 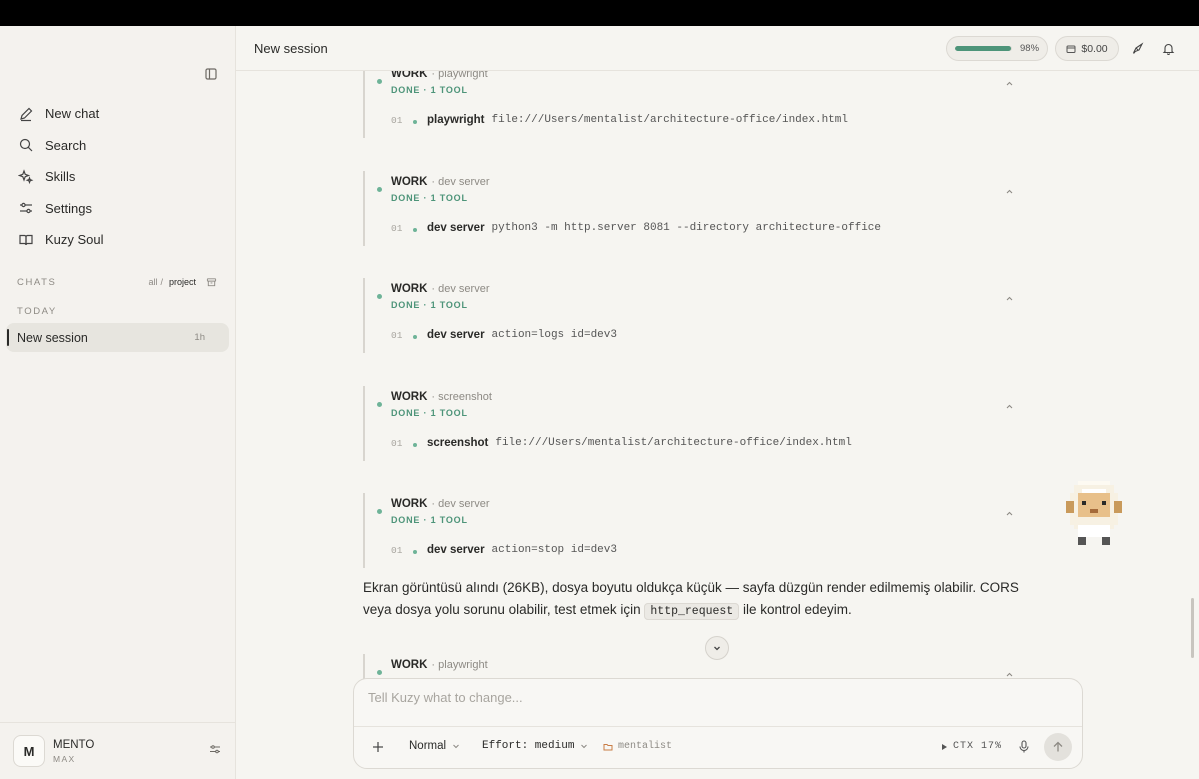 What do you see at coordinates (118, 114) in the screenshot?
I see `nav-new-chat: New chat` at bounding box center [118, 114].